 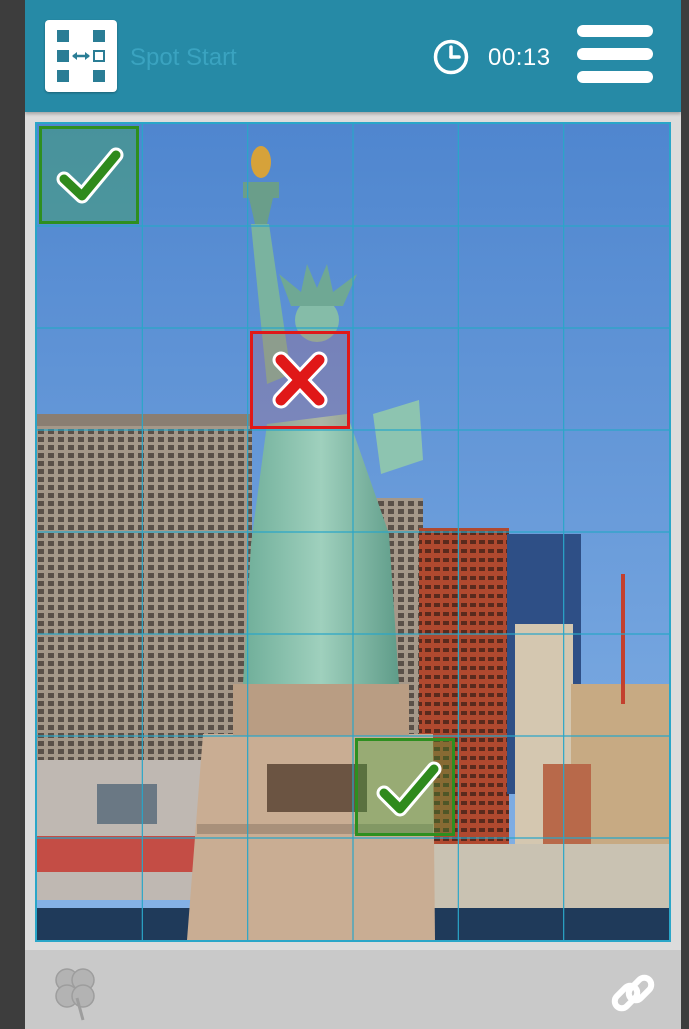 What do you see at coordinates (81, 56) in the screenshot?
I see `puzzle-swap-icon` at bounding box center [81, 56].